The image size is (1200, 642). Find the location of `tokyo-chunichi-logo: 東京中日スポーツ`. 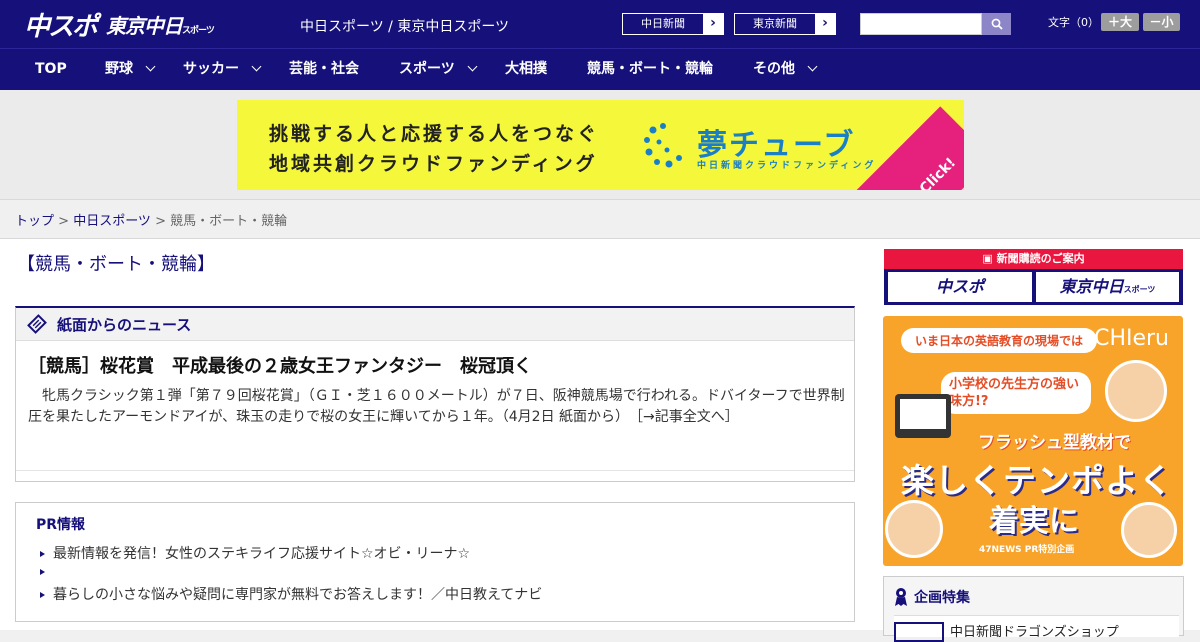

tokyo-chunichi-logo: 東京中日スポーツ is located at coordinates (160, 24).